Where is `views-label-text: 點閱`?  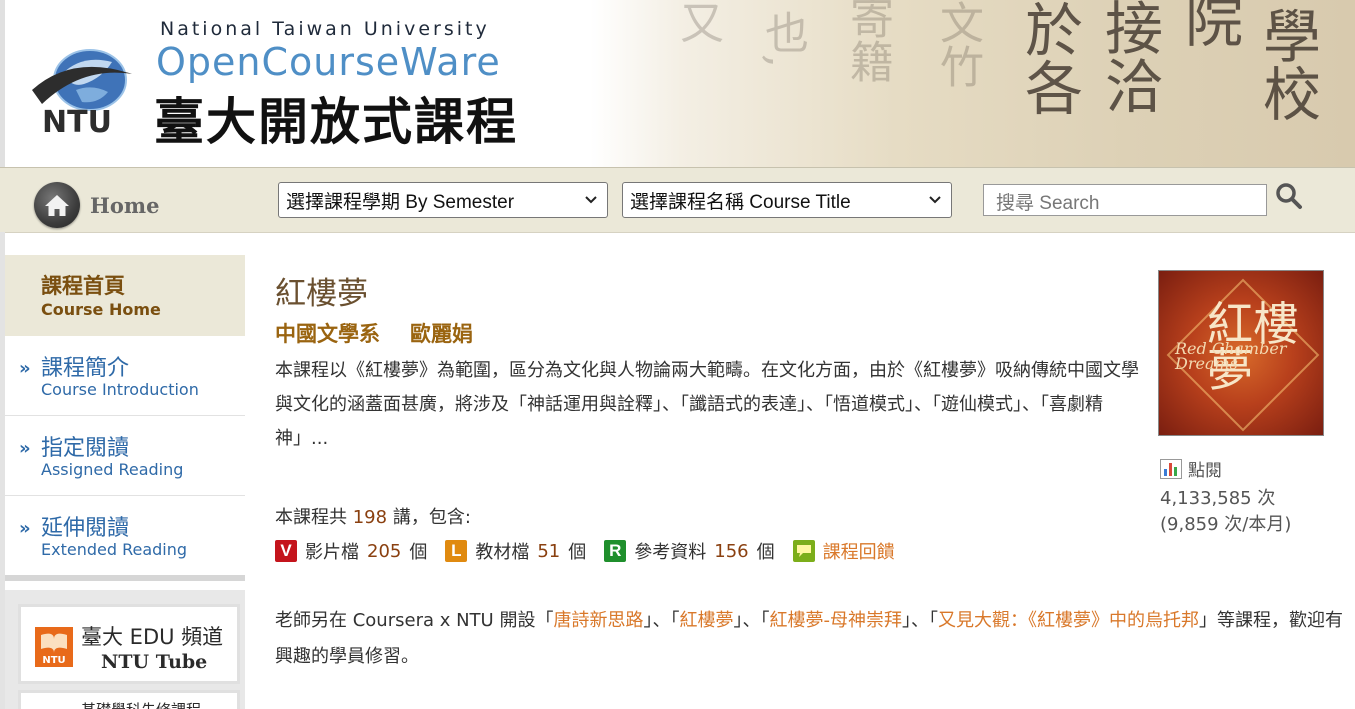 views-label-text: 點閱 is located at coordinates (1205, 471).